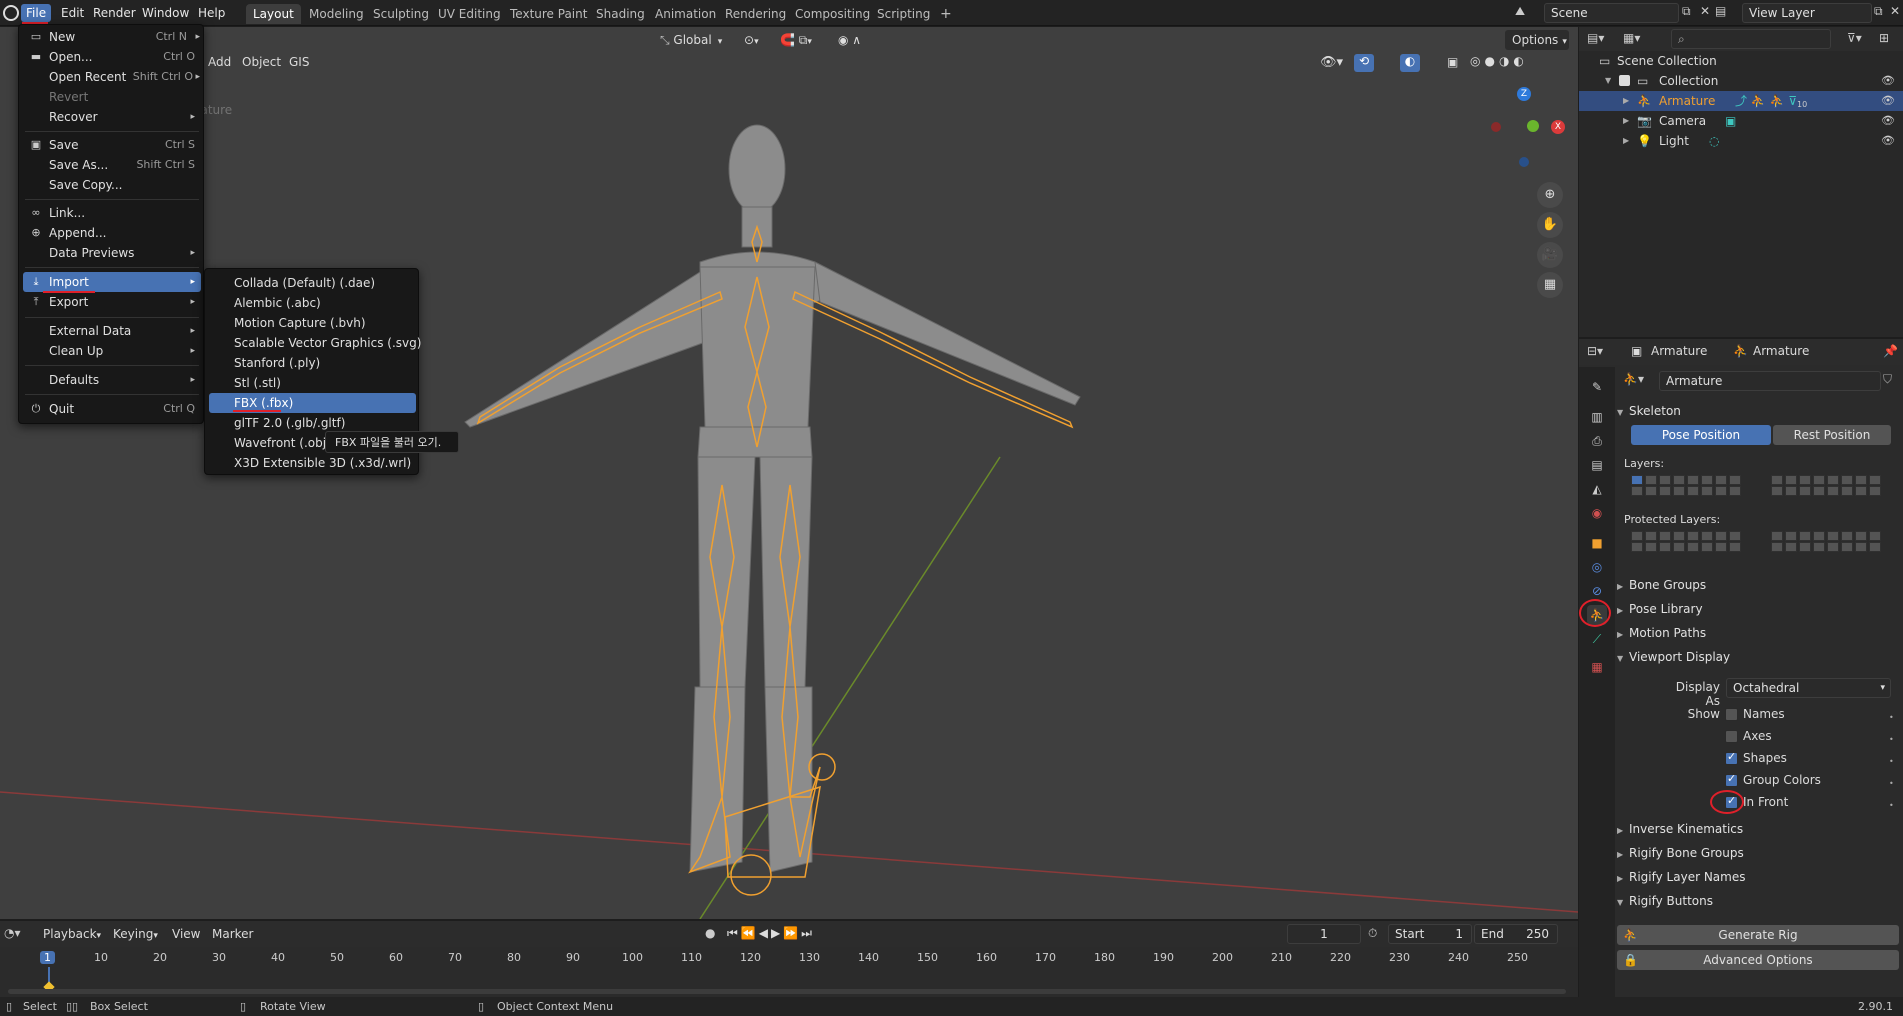 Image resolution: width=1903 pixels, height=1016 pixels. Describe the element at coordinates (72, 934) in the screenshot. I see `menu-playback: Playback▾` at that location.